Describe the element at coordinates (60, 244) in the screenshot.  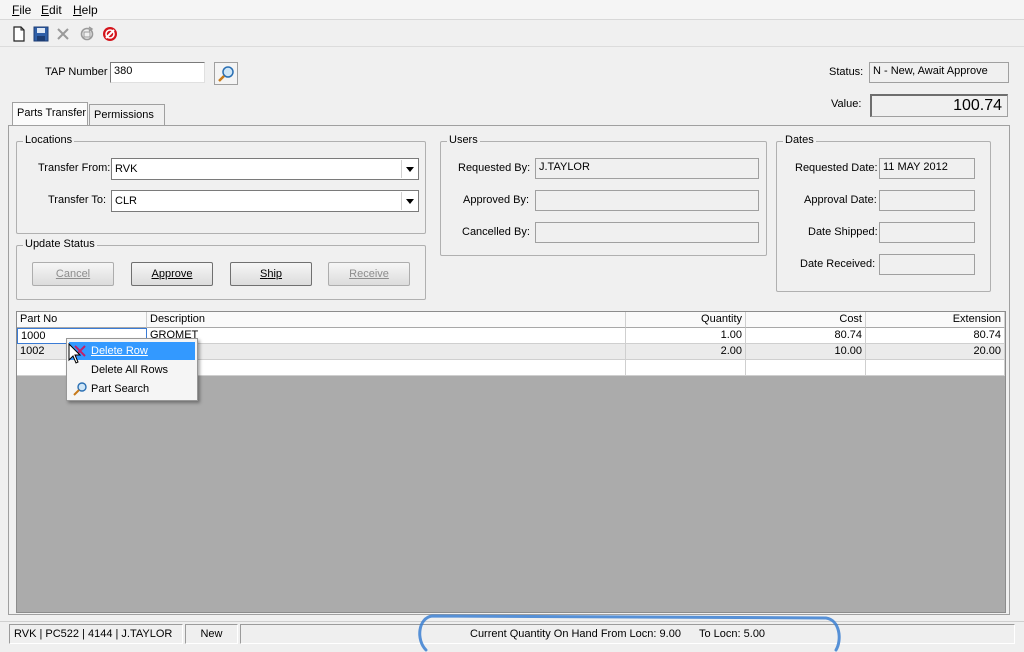
I see `update-status-title: Update Status` at that location.